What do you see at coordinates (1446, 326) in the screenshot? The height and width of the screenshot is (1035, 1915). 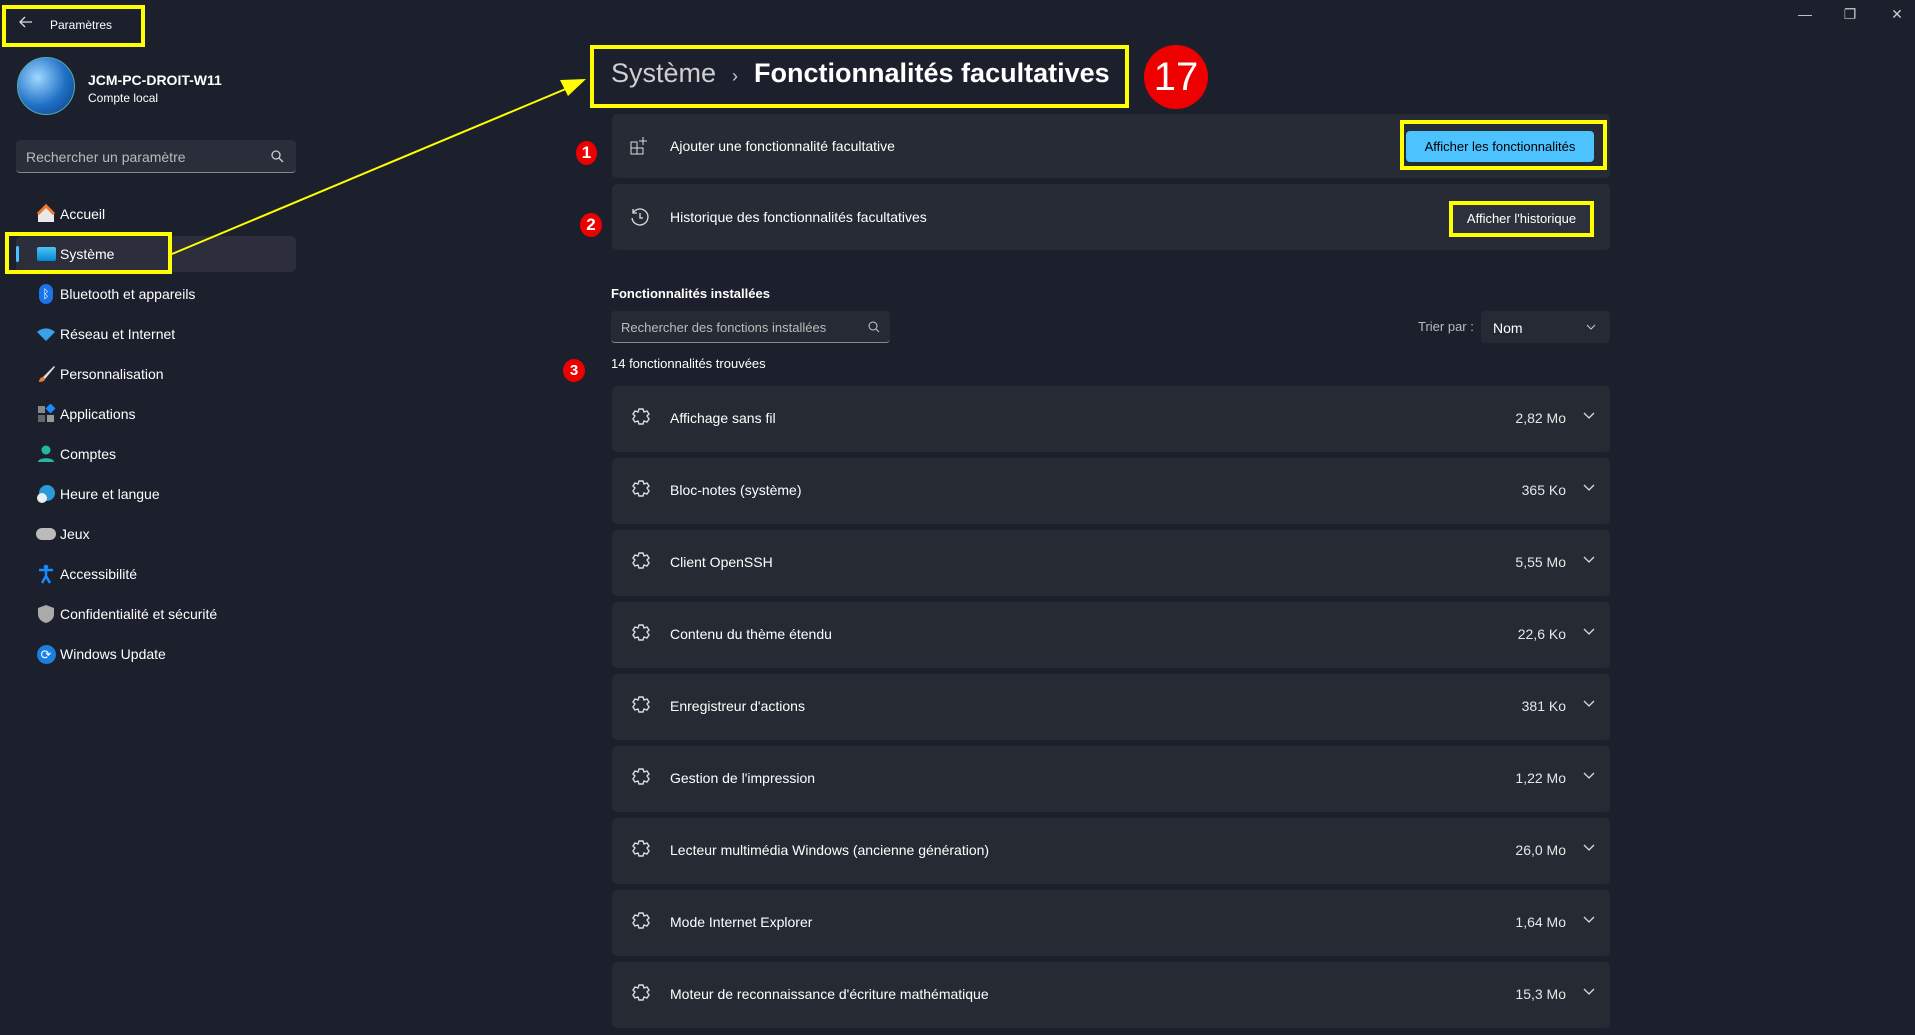 I see `sort-label: Trier par :` at bounding box center [1446, 326].